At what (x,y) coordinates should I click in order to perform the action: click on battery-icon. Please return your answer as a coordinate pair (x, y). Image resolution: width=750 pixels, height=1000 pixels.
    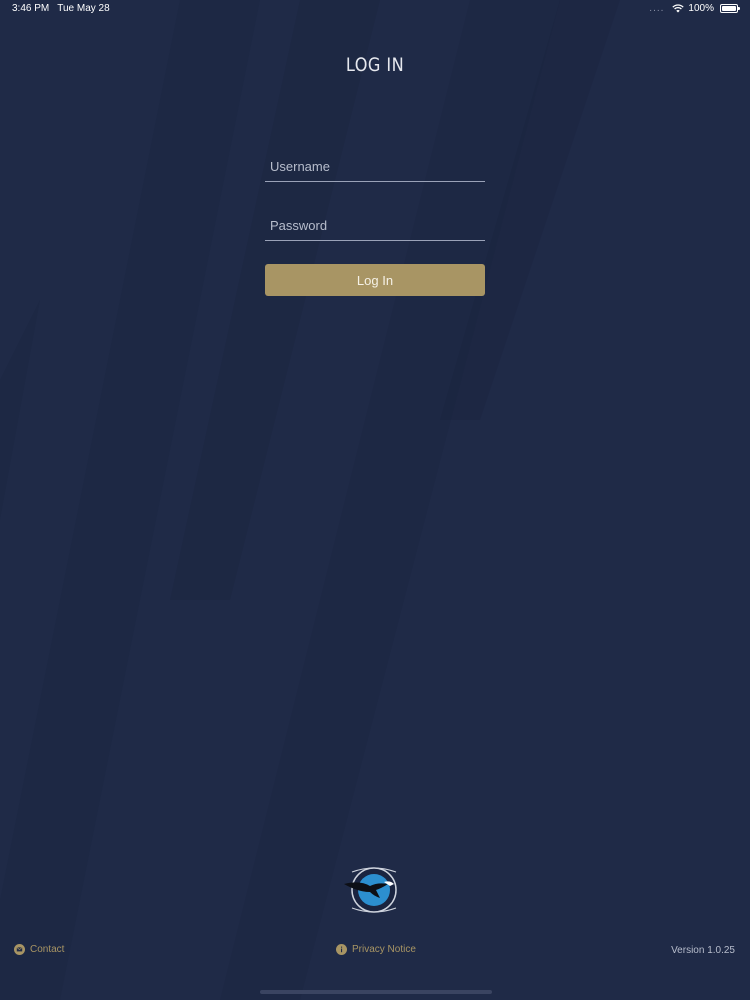
    Looking at the image, I should click on (730, 8).